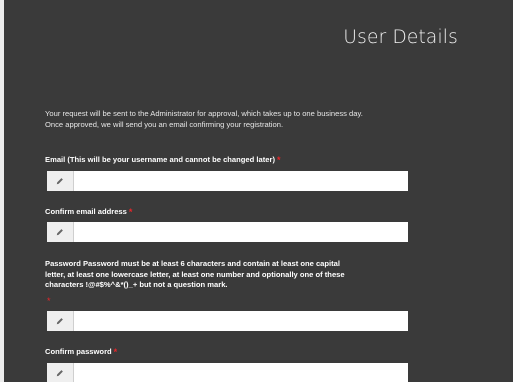  I want to click on confirm-password-required-mark: *, so click(115, 352).